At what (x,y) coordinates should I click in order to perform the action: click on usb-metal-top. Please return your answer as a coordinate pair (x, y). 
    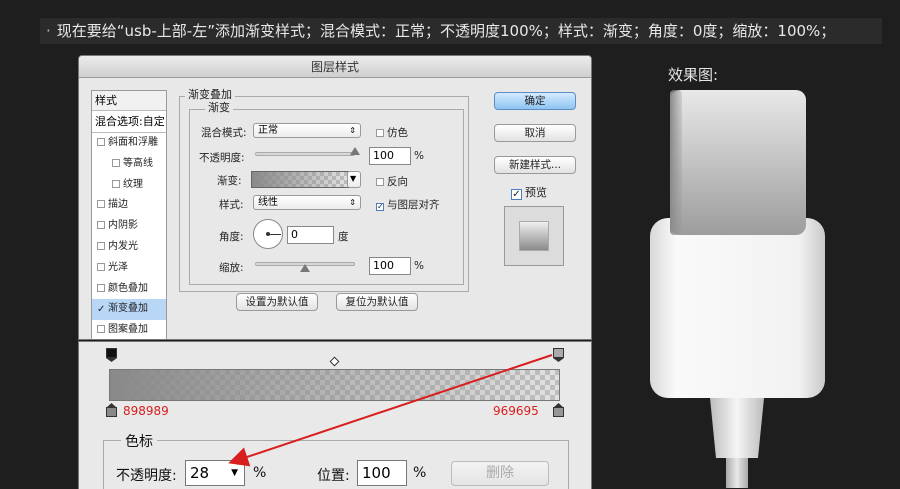
    Looking at the image, I should click on (738, 162).